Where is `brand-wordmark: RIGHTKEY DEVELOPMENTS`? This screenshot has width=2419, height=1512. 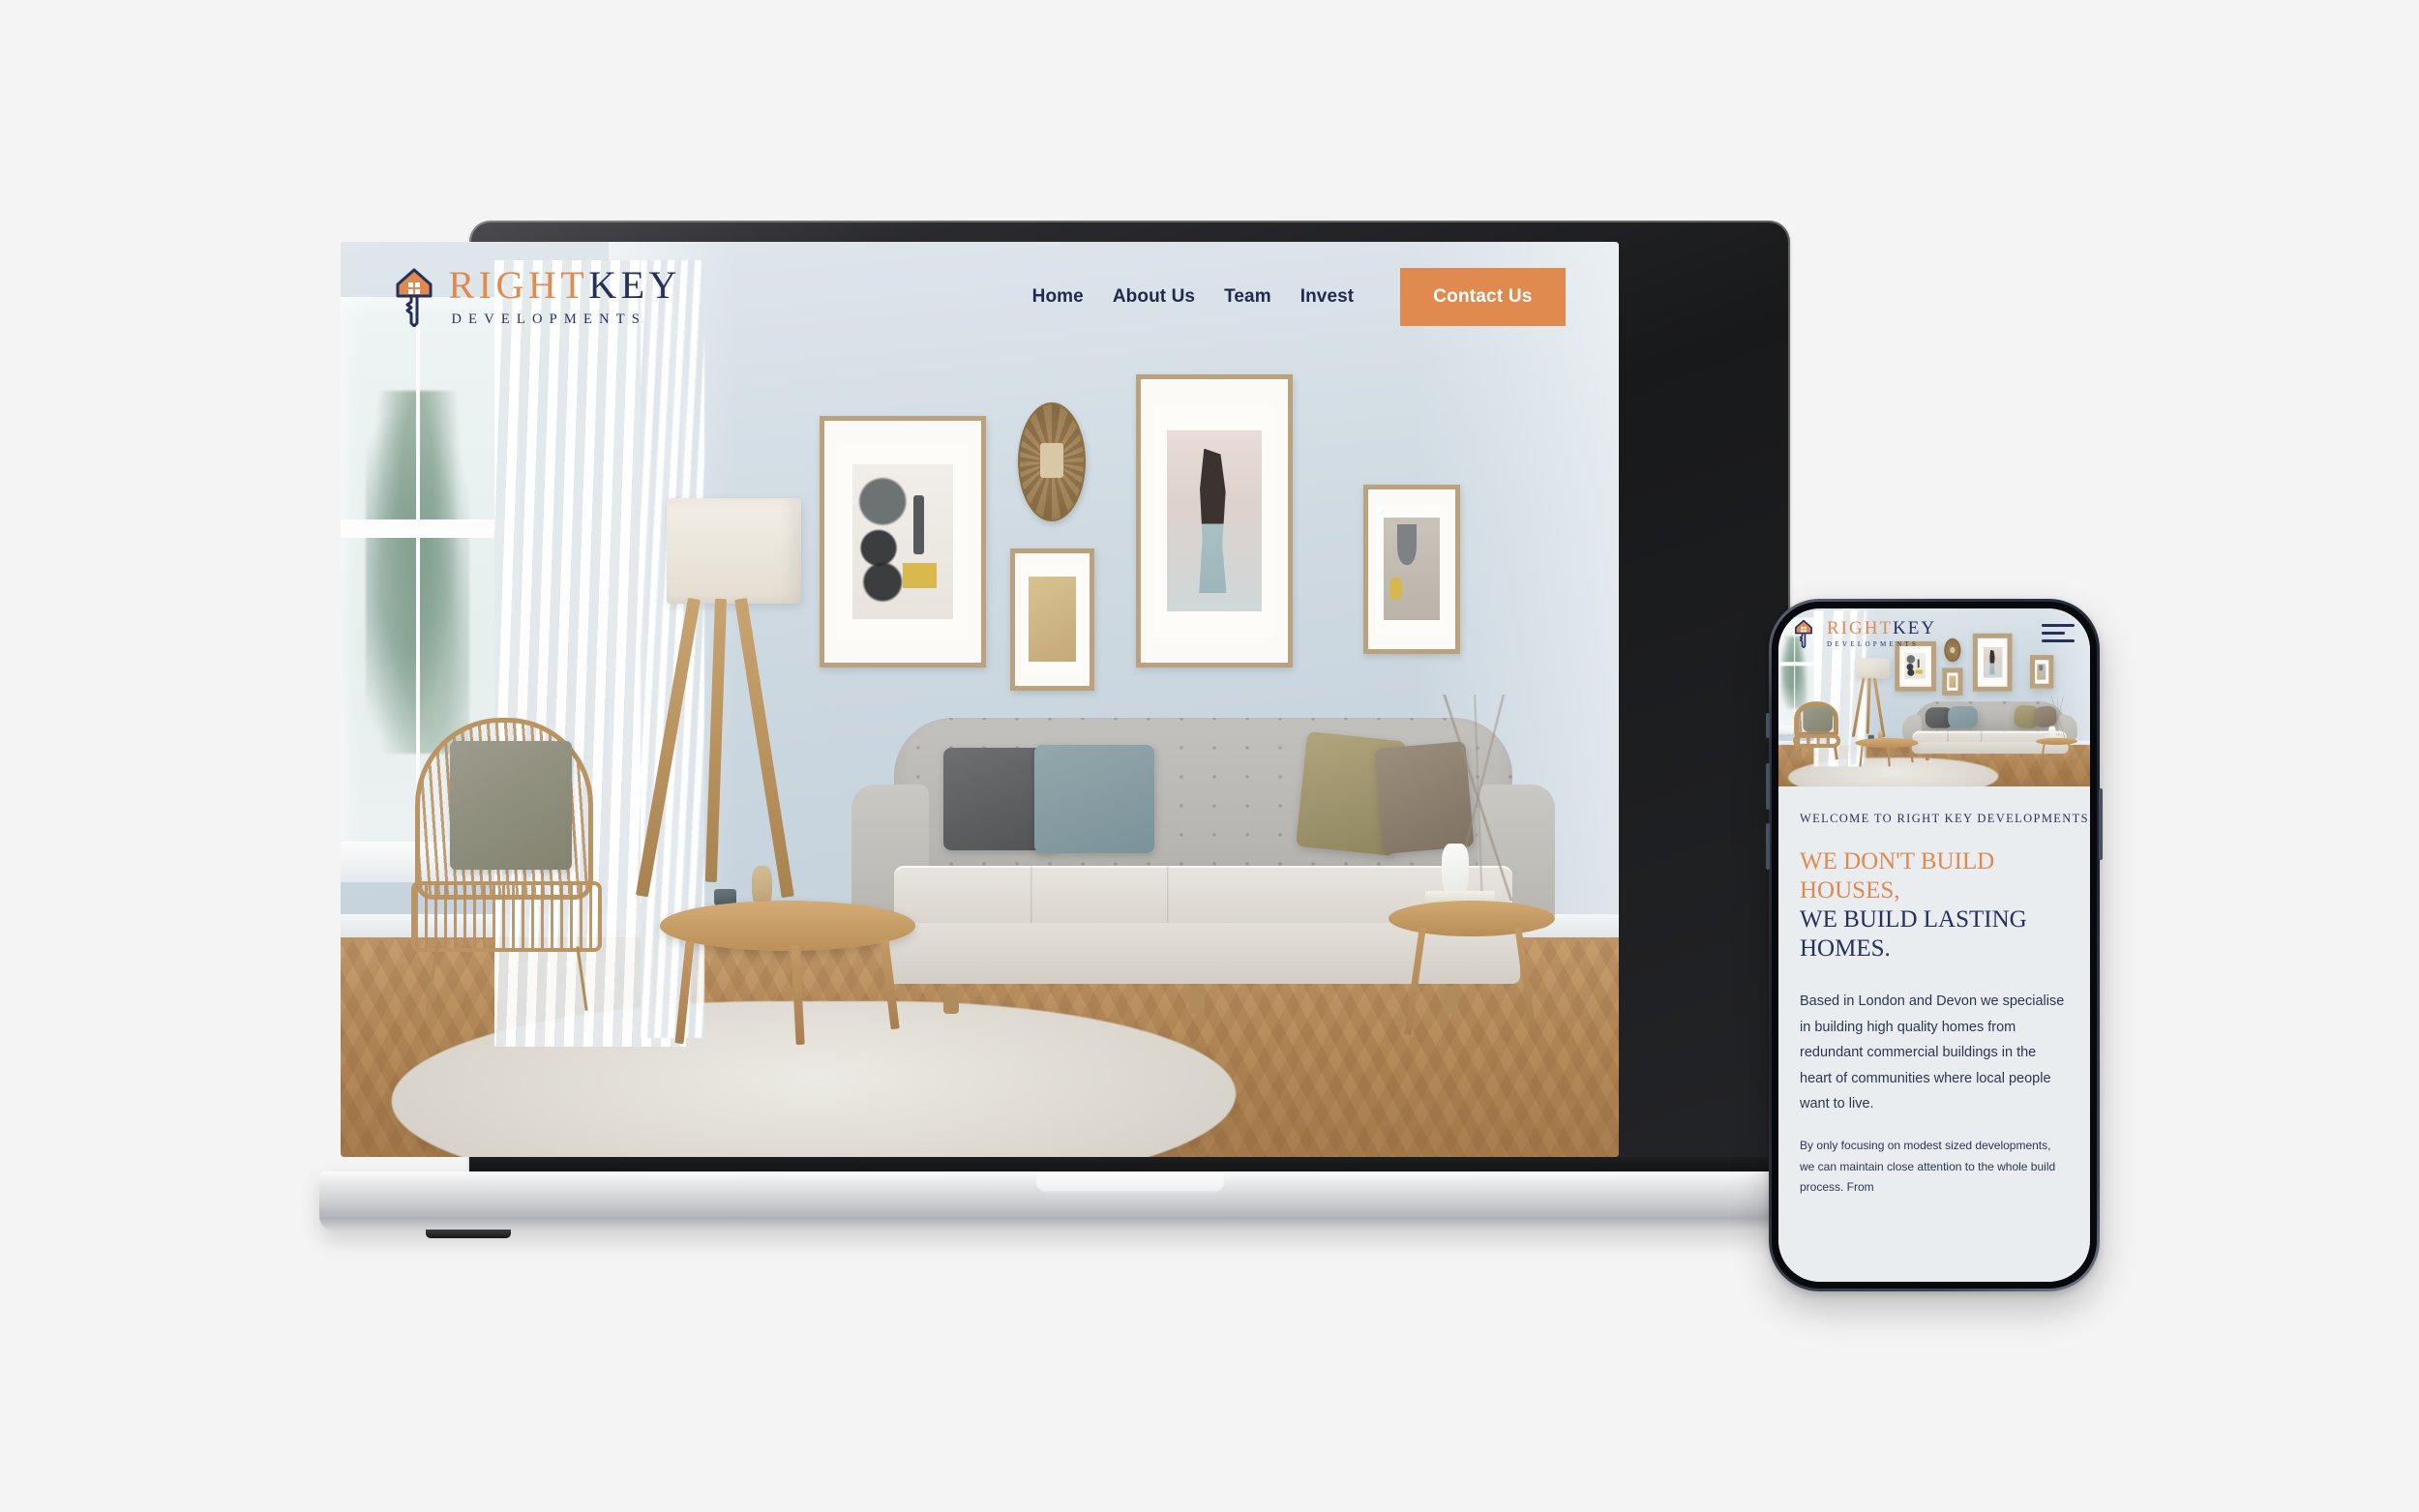 brand-wordmark: RIGHTKEY DEVELOPMENTS is located at coordinates (565, 295).